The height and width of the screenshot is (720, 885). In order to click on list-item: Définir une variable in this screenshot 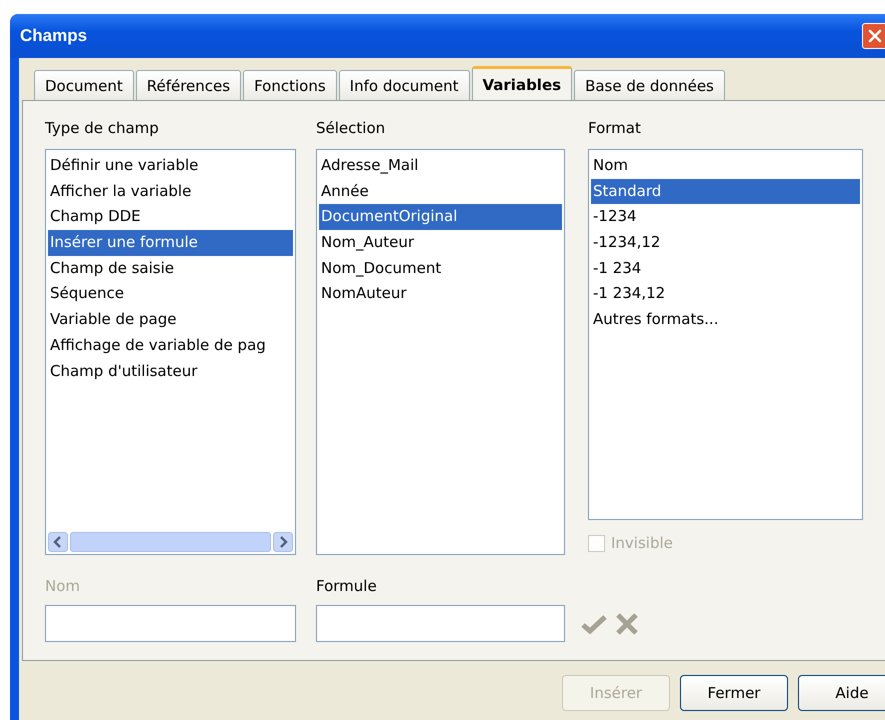, I will do `click(170, 166)`.